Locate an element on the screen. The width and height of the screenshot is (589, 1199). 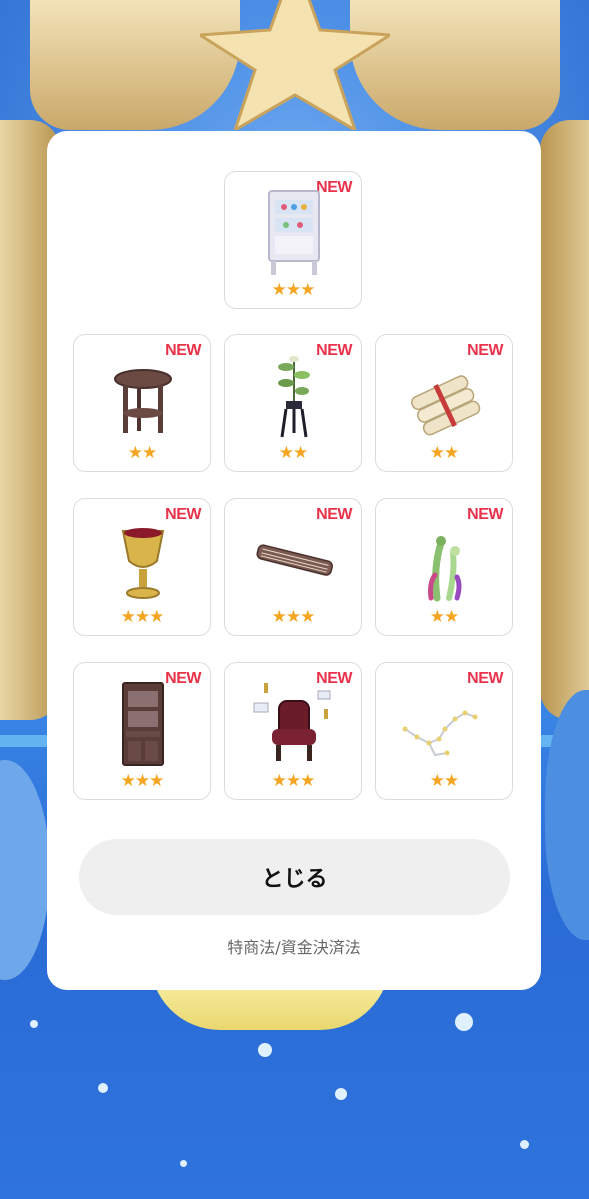
reward-item-velvet-armchair: NEW ★★★ is located at coordinates (293, 731).